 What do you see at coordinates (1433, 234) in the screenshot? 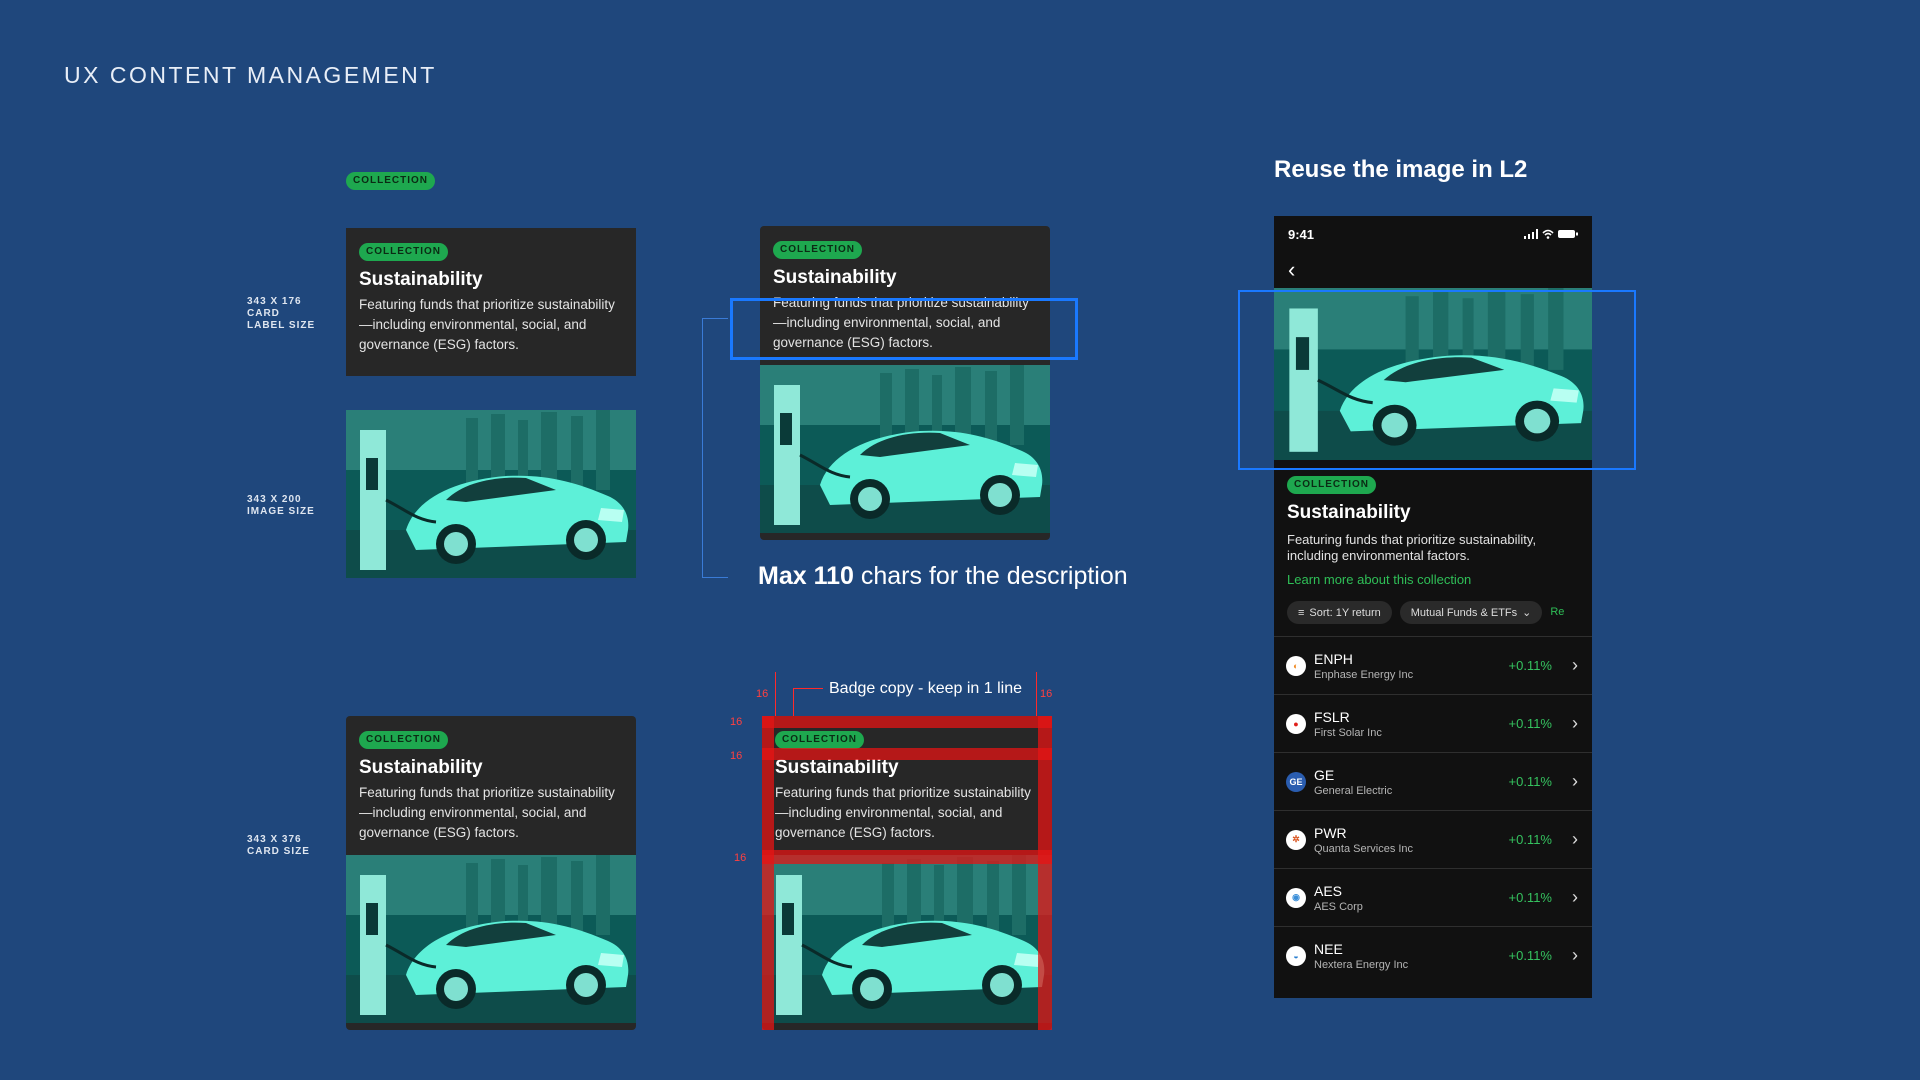
I see `status-bar: 9:41` at bounding box center [1433, 234].